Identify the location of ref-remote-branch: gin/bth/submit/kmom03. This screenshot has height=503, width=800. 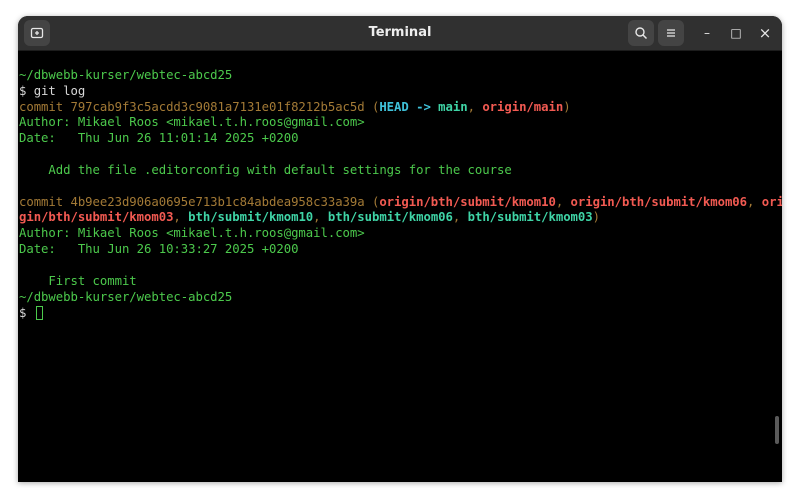
(96, 217).